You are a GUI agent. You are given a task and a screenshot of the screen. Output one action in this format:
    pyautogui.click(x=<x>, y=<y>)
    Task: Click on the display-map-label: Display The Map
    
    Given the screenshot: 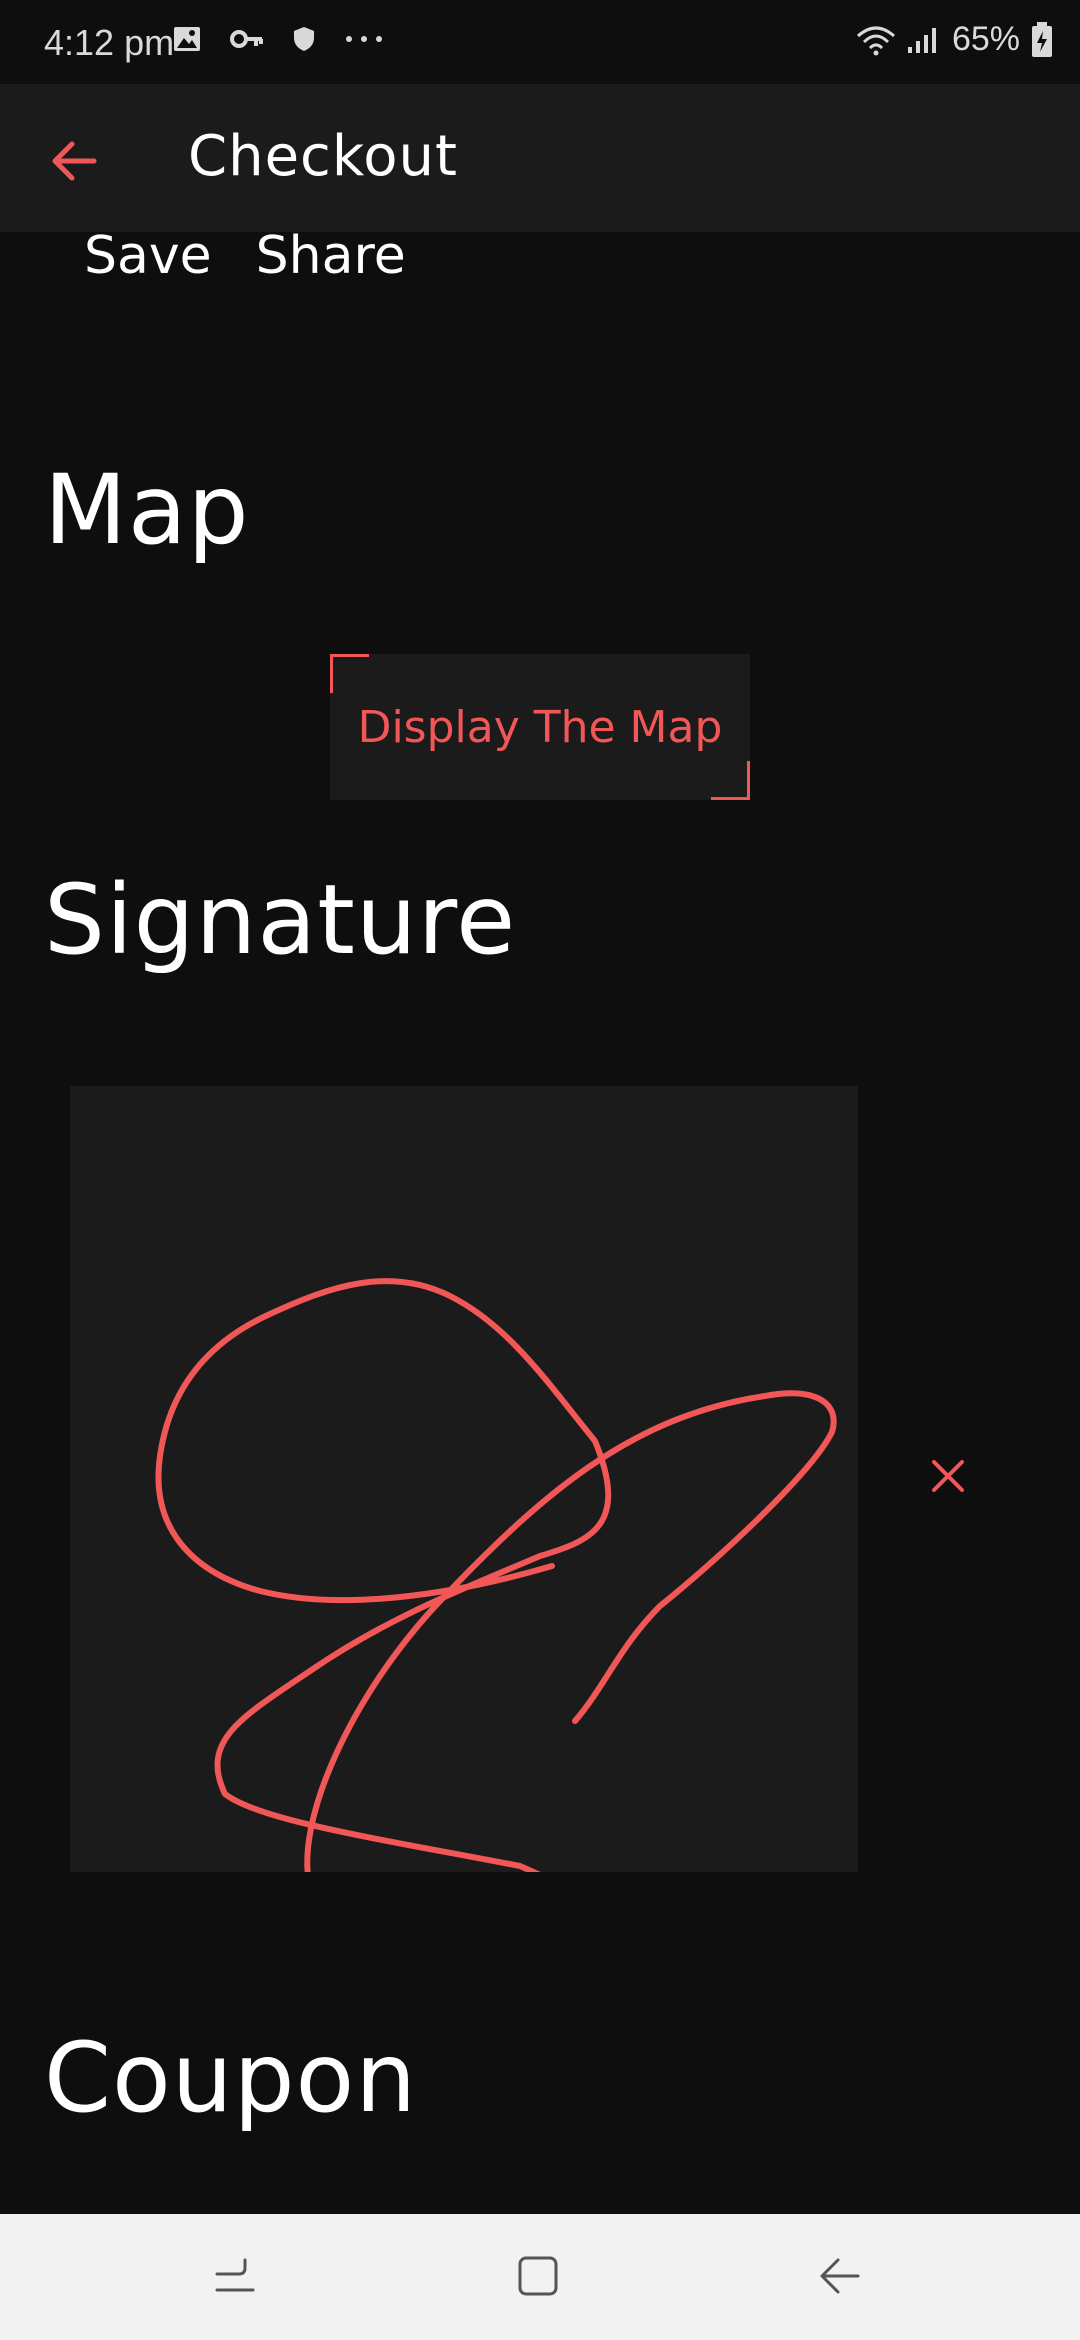 What is the action you would take?
    pyautogui.click(x=540, y=727)
    